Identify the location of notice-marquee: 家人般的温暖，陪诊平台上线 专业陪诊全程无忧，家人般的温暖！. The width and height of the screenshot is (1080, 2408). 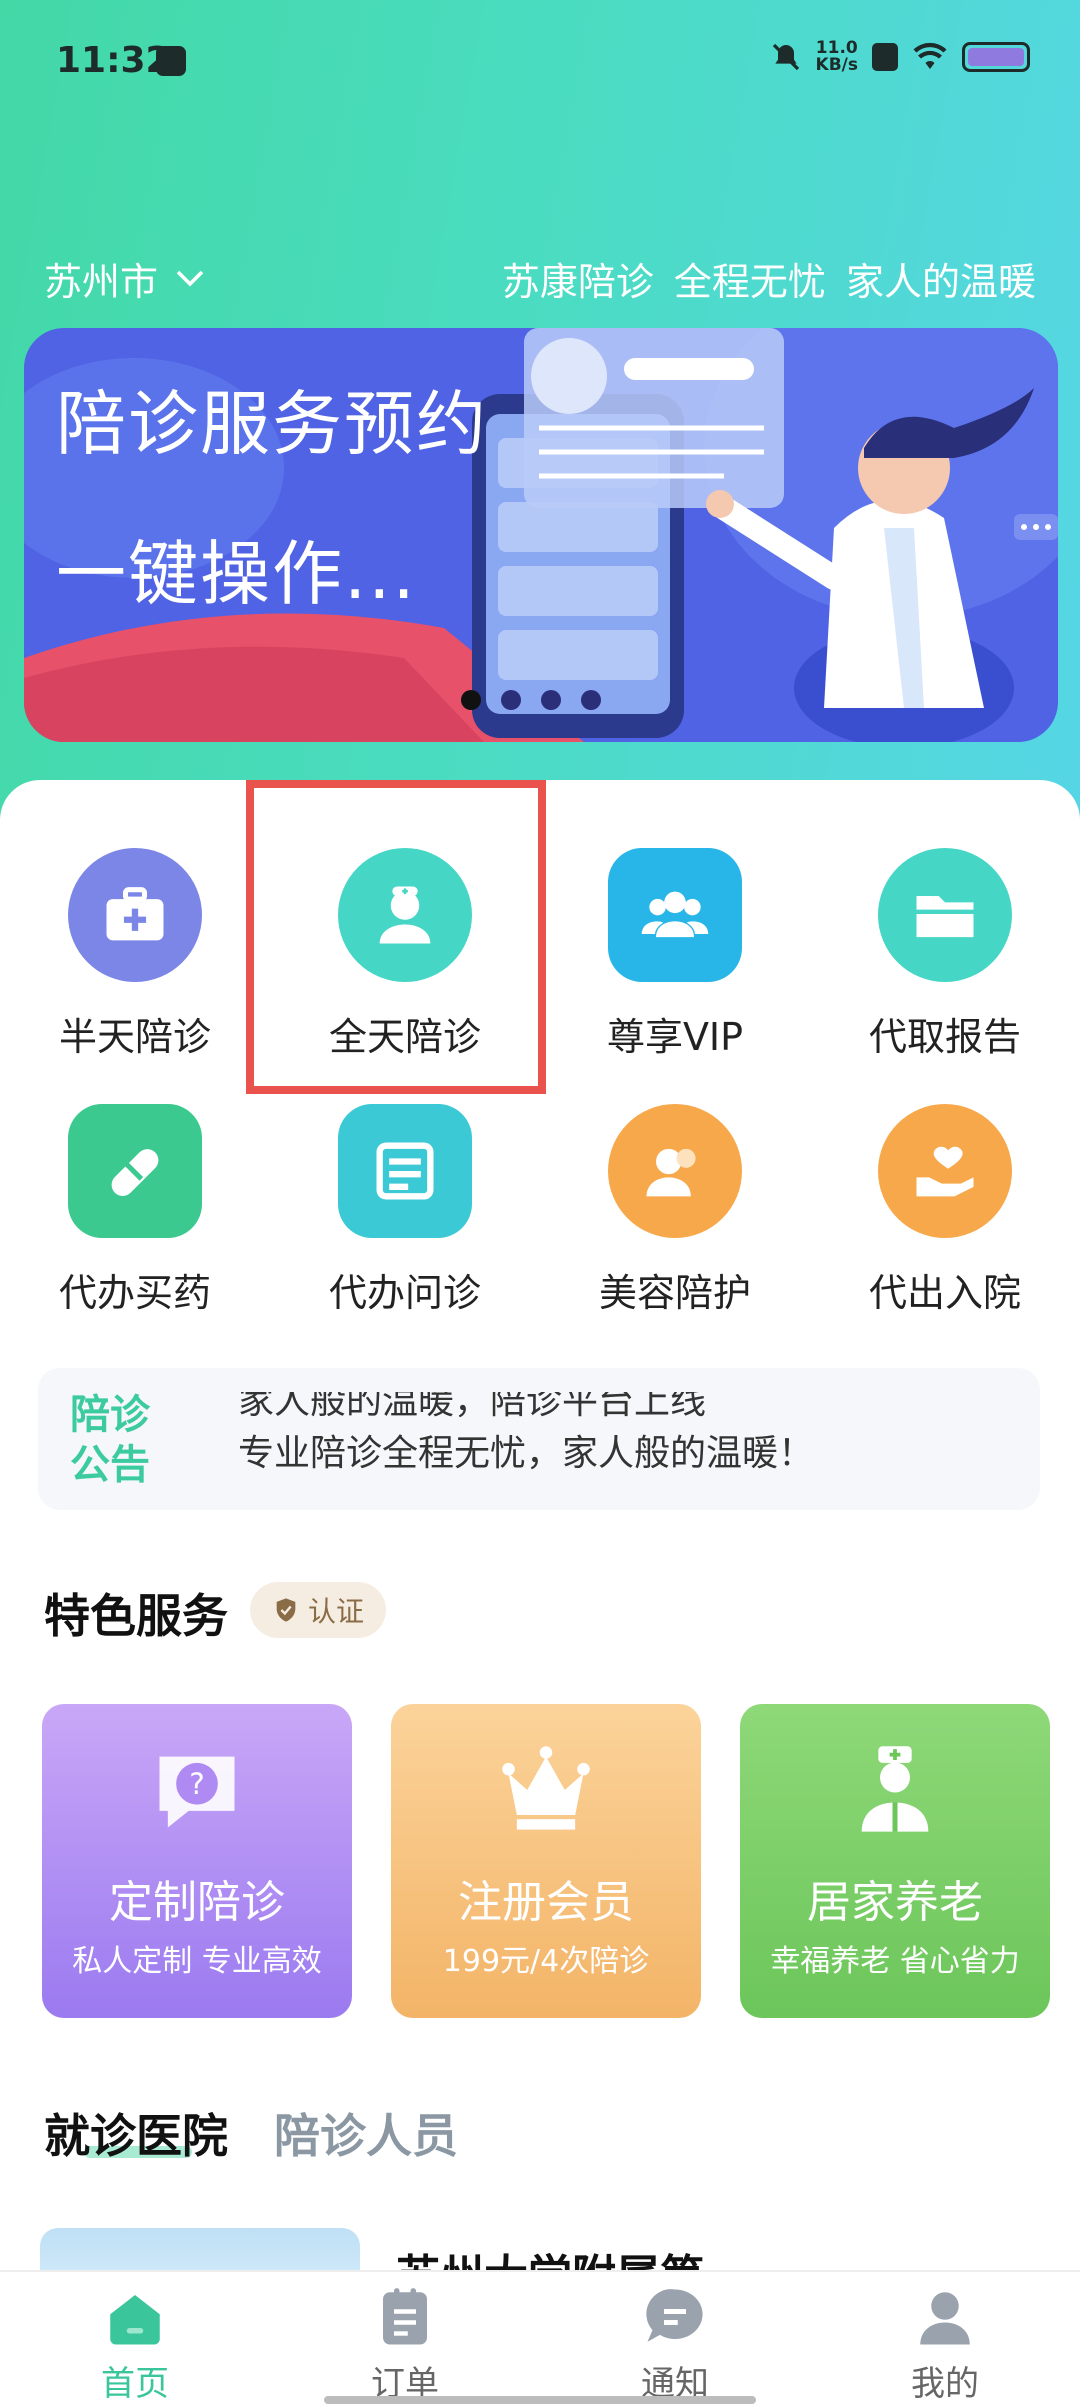
(618, 1440).